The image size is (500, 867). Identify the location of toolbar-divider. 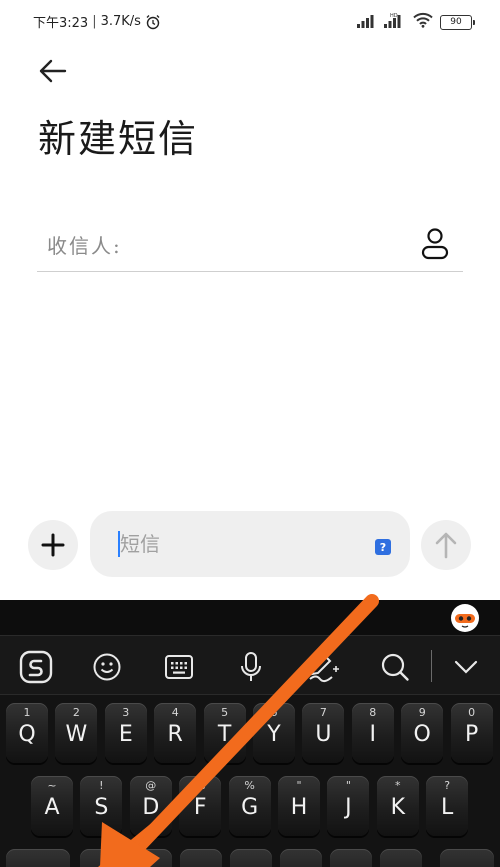
(431, 666).